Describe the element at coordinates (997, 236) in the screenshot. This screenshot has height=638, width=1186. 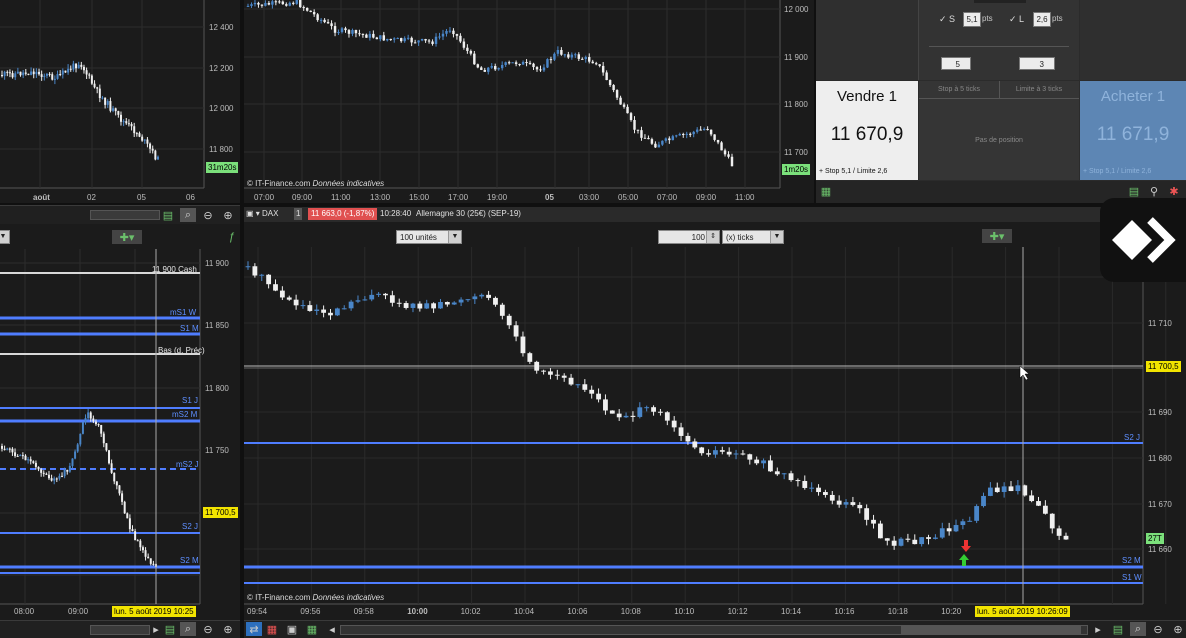
I see `main-draw-tool-icon: ✚▾` at that location.